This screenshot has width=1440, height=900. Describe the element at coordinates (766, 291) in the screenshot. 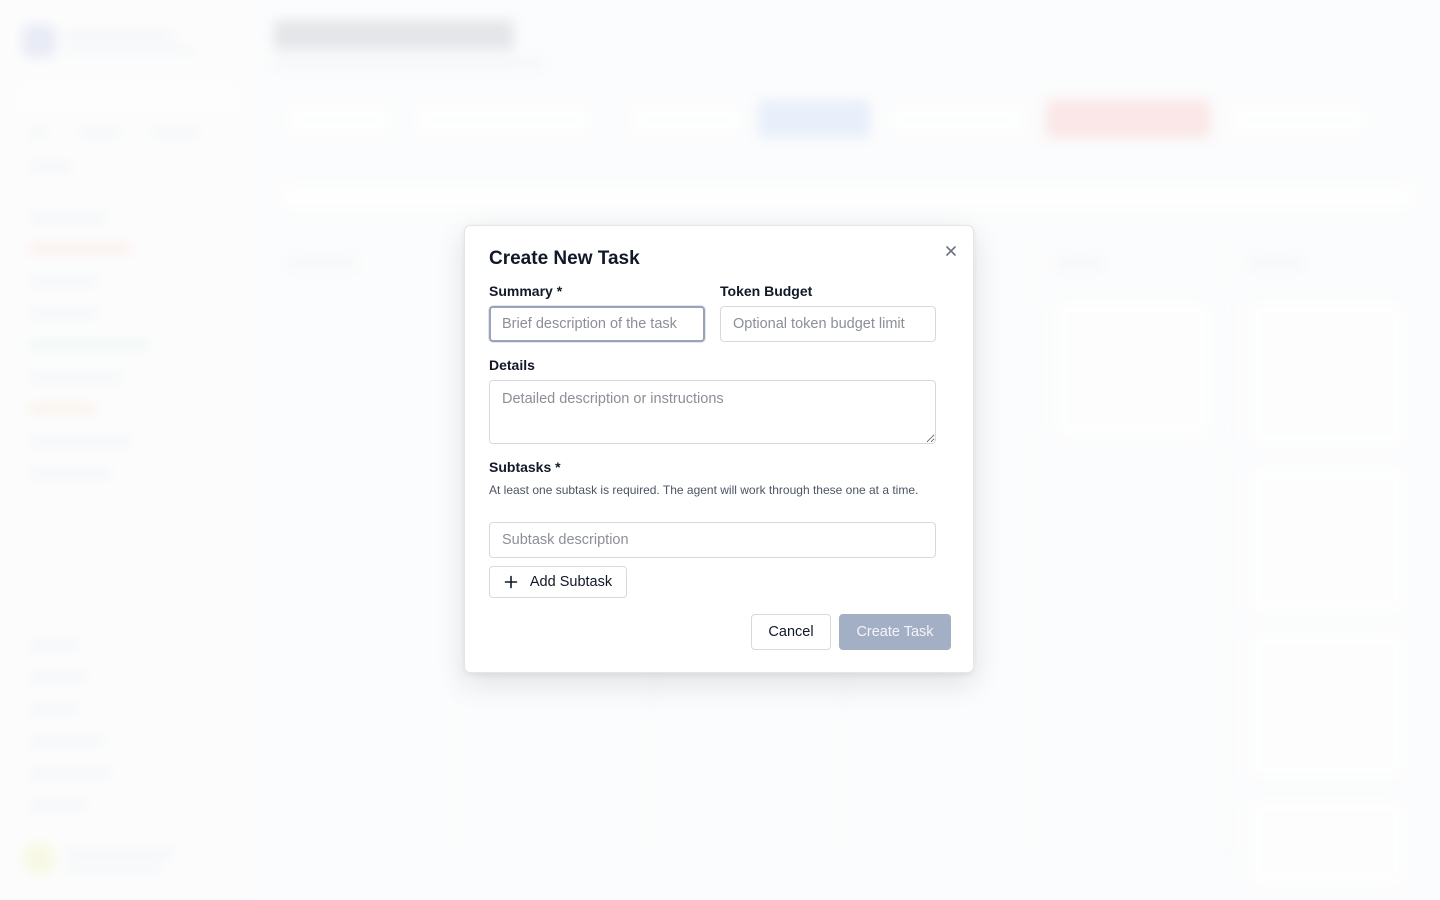

I see `token-budget-label: Token Budget` at that location.